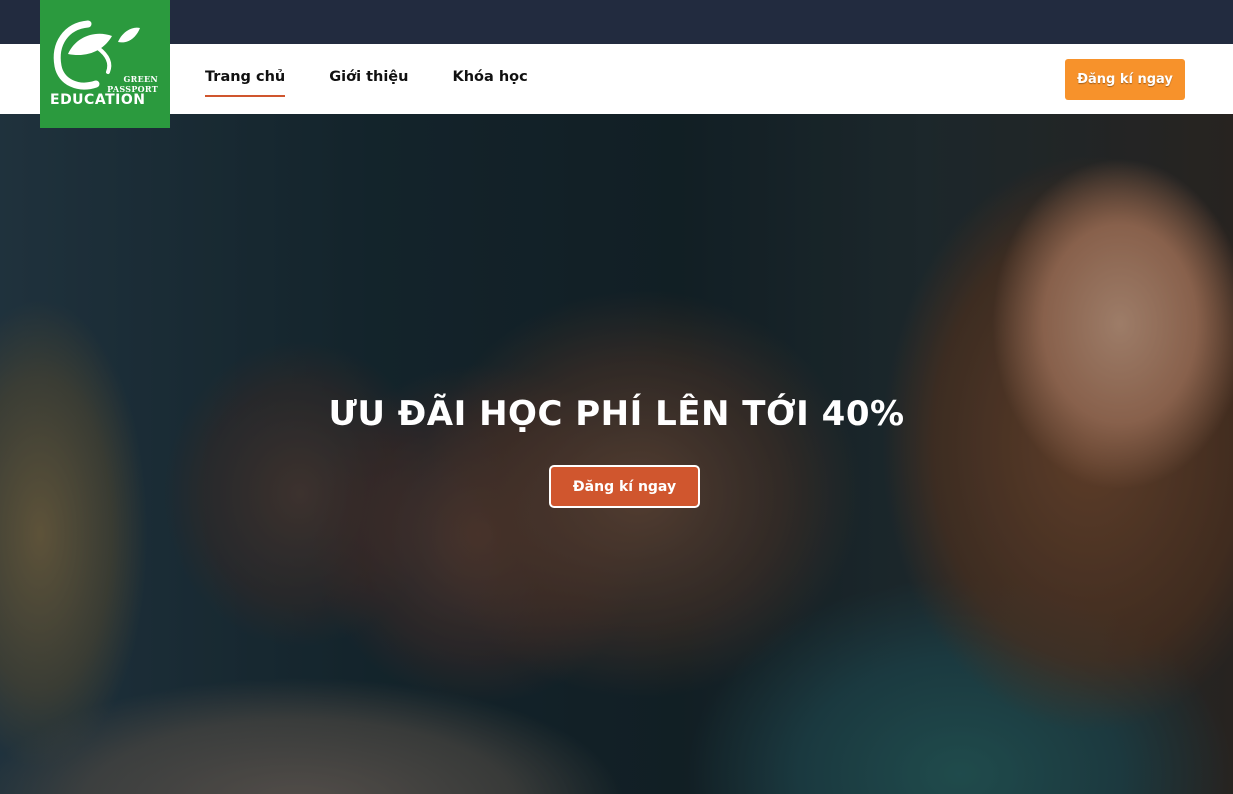 This screenshot has width=1233, height=794. What do you see at coordinates (624, 486) in the screenshot?
I see `hero-register-button: Đăng kí ngay` at bounding box center [624, 486].